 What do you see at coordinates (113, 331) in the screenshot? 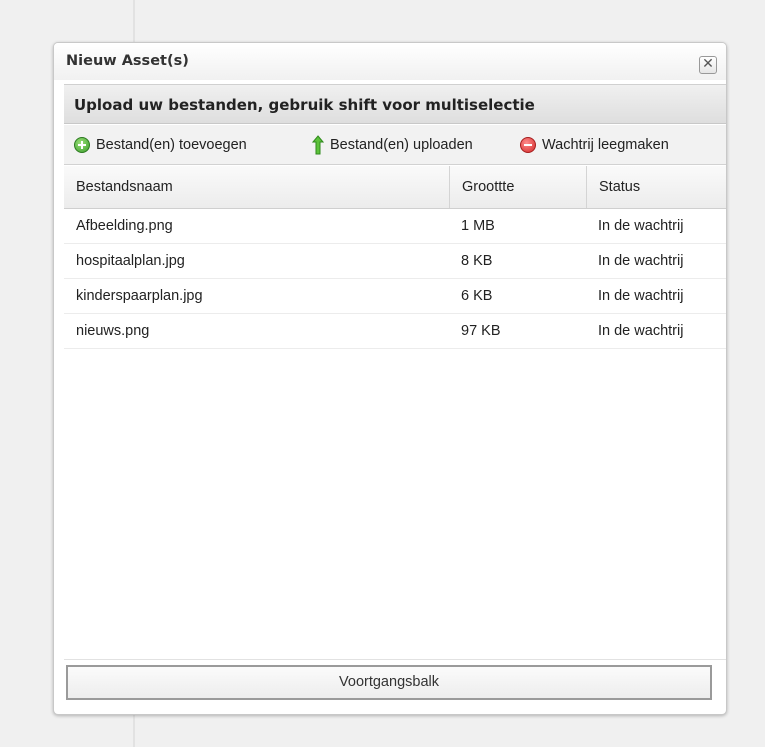
I see `file-name: nieuws.png` at bounding box center [113, 331].